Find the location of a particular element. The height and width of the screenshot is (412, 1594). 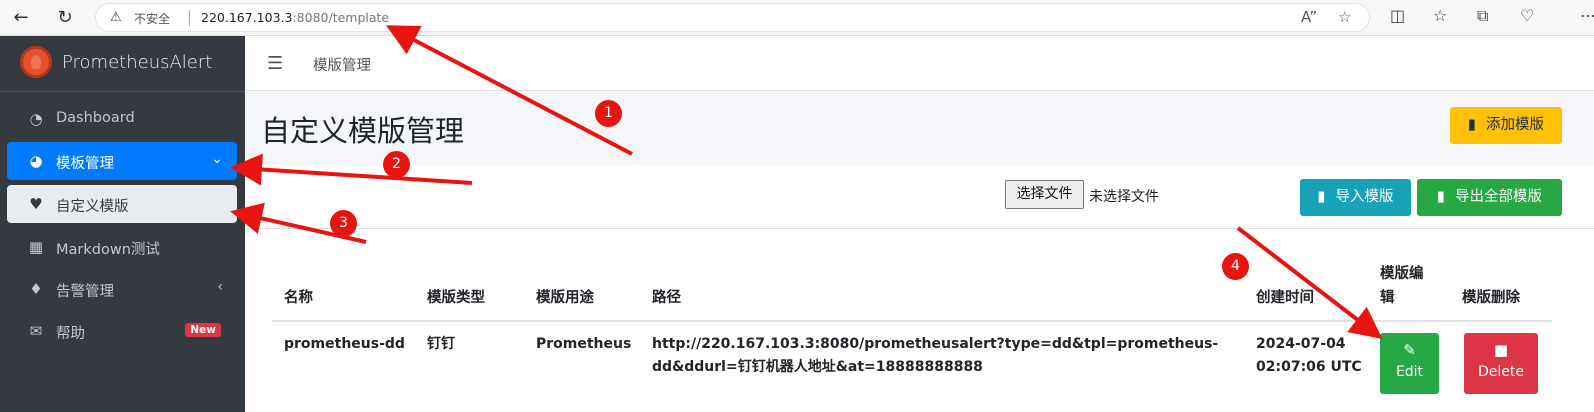

import-template-button: ▮ 导入模版 is located at coordinates (1355, 197).